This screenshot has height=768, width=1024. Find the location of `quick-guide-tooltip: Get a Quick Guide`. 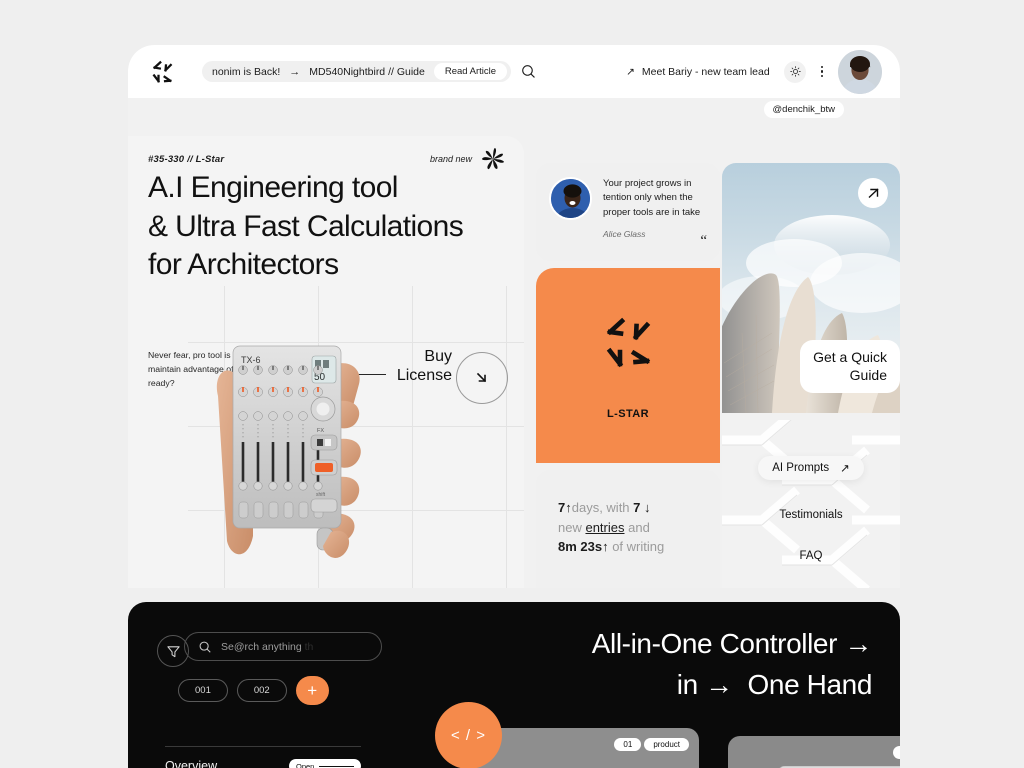

quick-guide-tooltip: Get a Quick Guide is located at coordinates (850, 366).